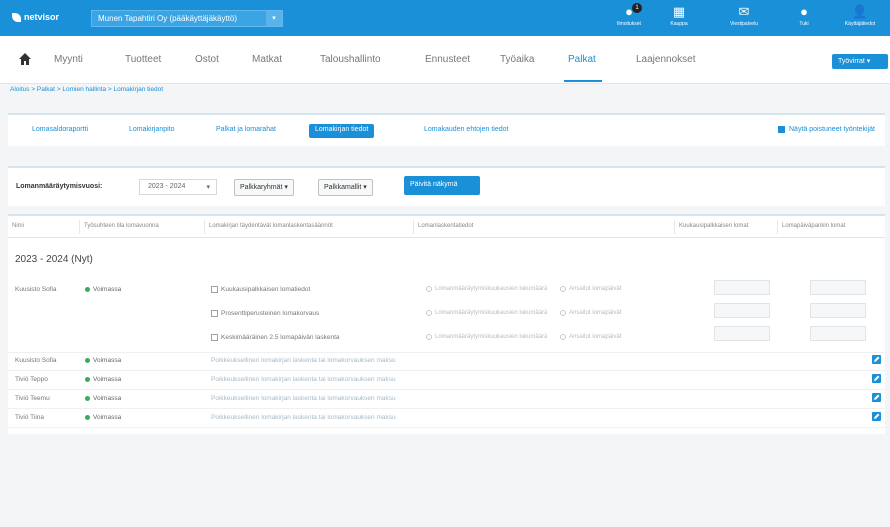  Describe the element at coordinates (350, 59) in the screenshot. I see `nav-item-taloushallinto: Taloushallinto` at that location.